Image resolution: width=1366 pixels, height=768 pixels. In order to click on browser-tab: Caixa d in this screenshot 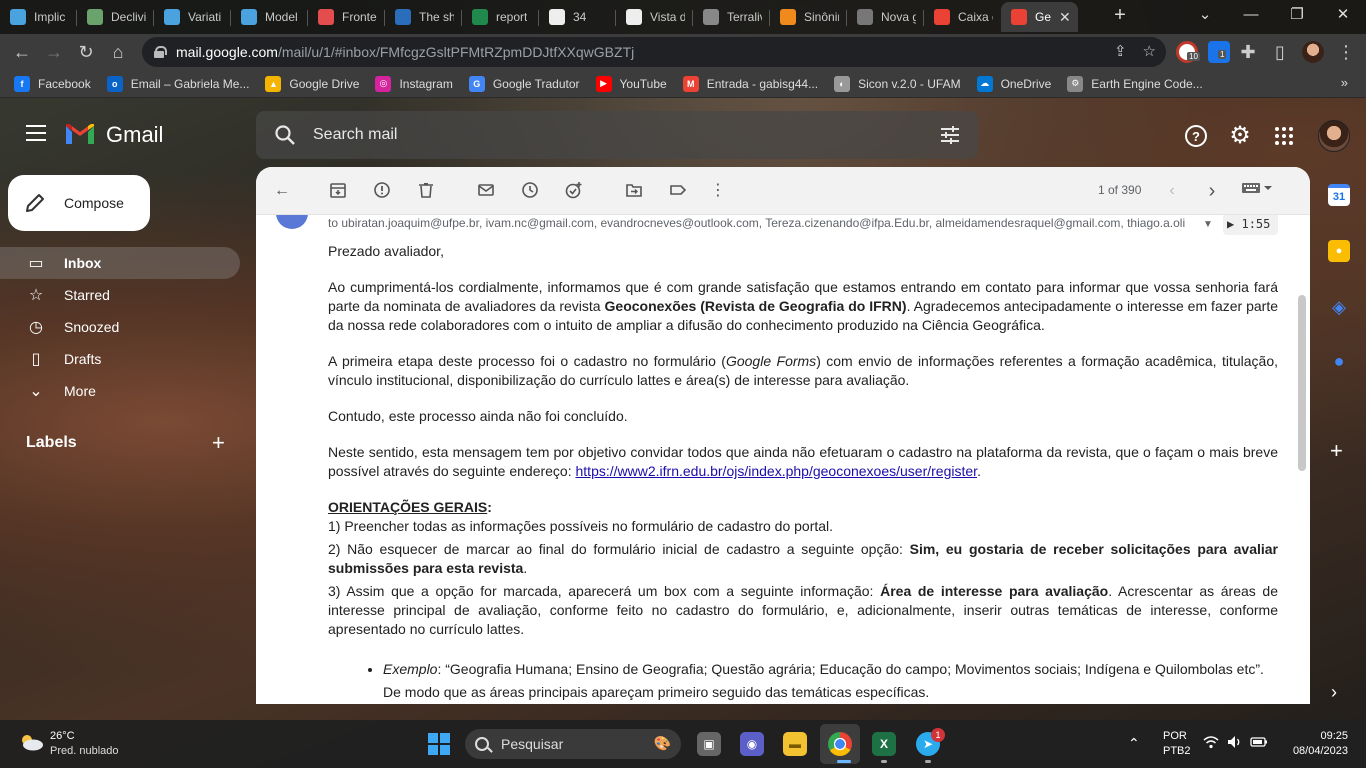, I will do `click(961, 17)`.